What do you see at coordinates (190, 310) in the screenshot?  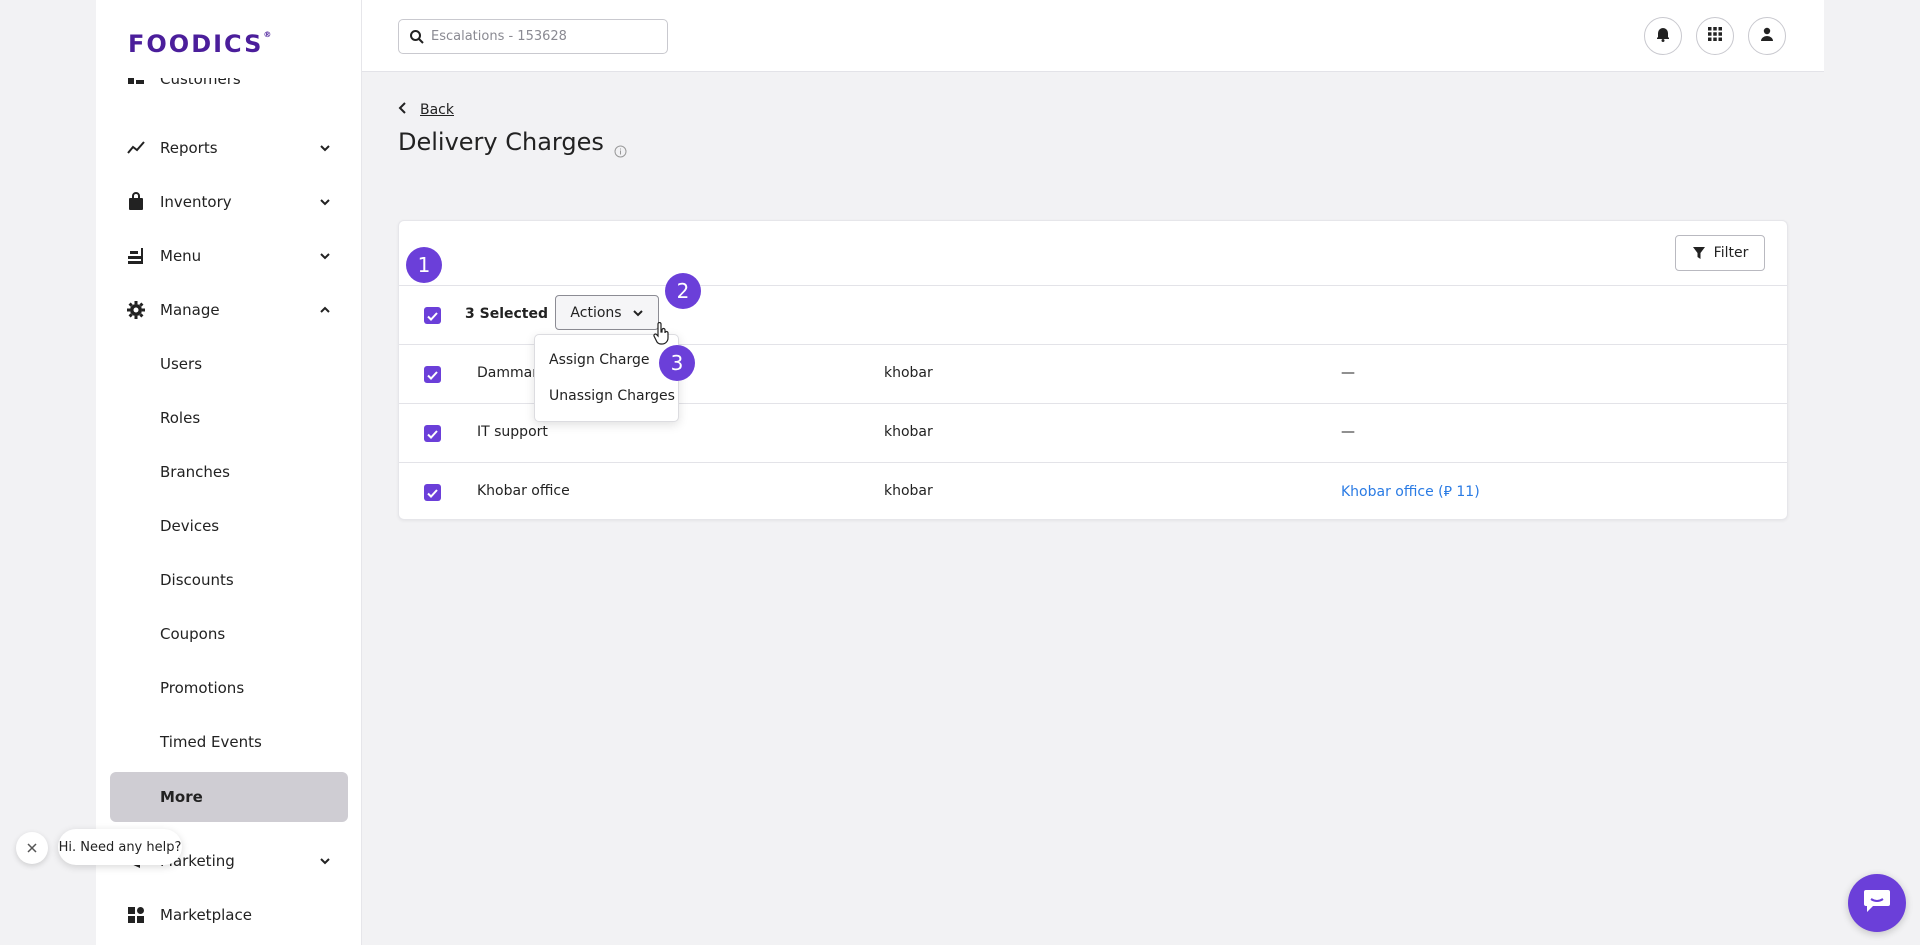 I see `sidebar-item-label: Manage` at bounding box center [190, 310].